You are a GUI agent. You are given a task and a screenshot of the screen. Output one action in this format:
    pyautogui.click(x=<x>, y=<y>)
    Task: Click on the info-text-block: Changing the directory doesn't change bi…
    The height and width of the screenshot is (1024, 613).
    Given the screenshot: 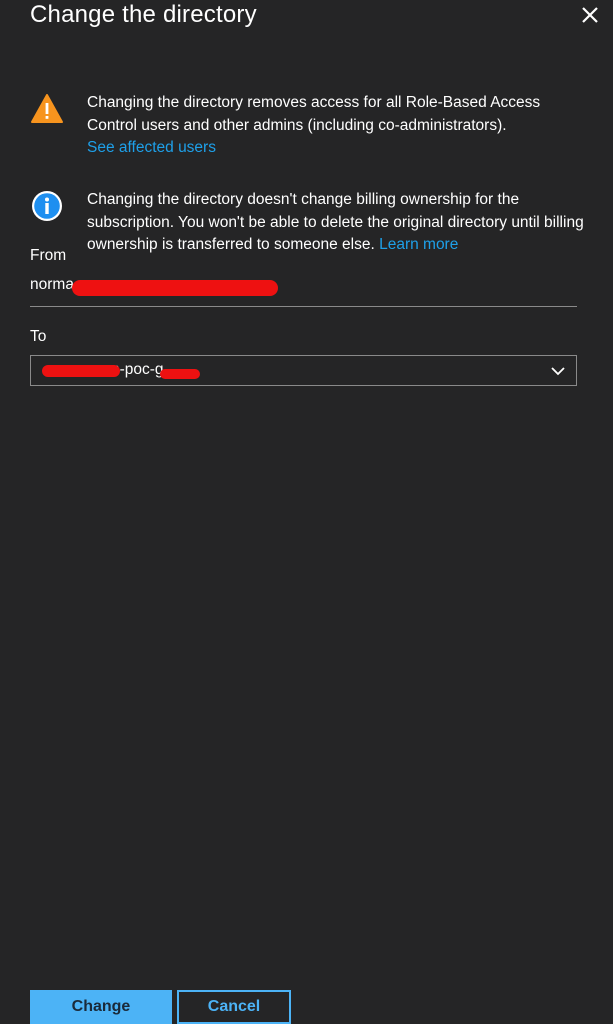 What is the action you would take?
    pyautogui.click(x=337, y=223)
    